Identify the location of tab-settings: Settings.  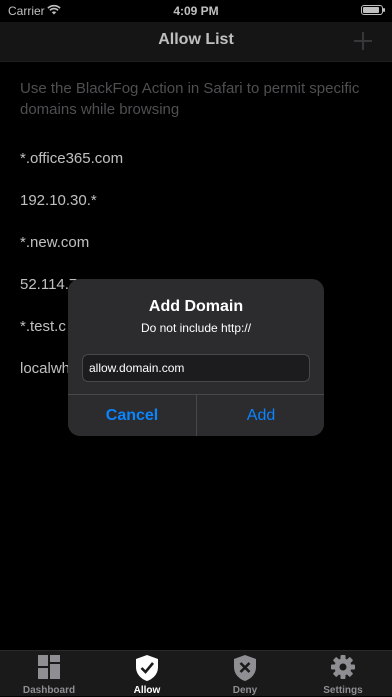
(343, 674).